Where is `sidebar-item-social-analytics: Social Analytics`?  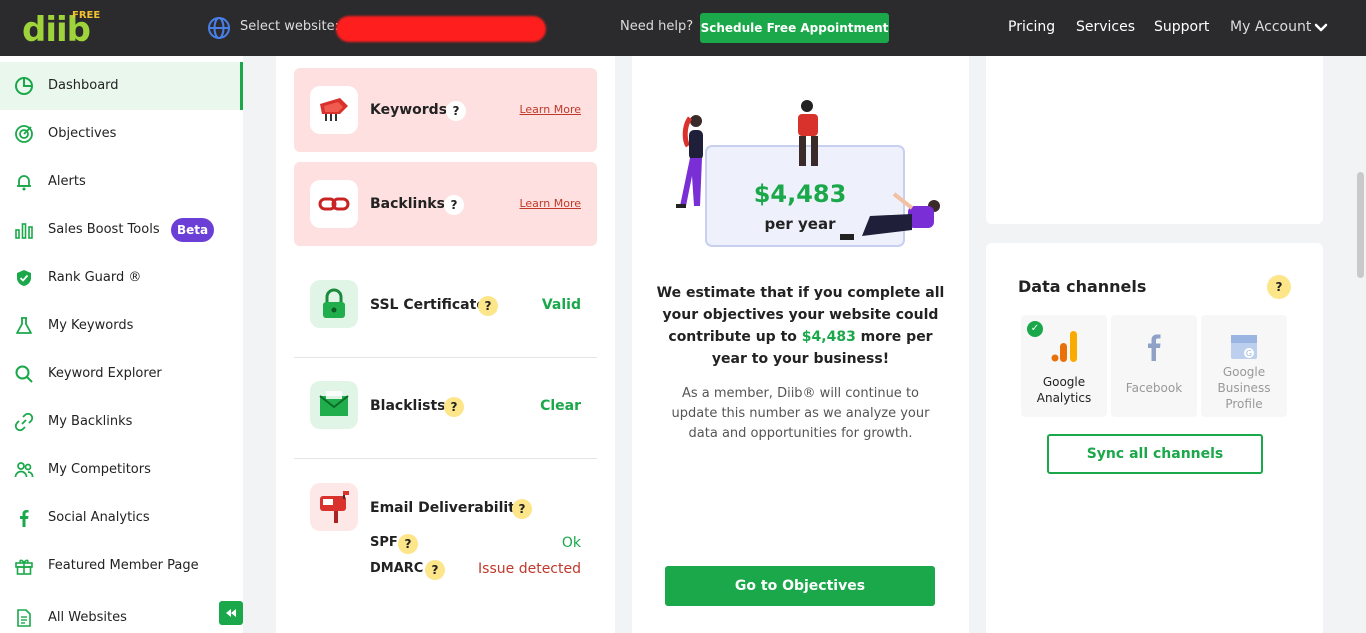
sidebar-item-social-analytics: Social Analytics is located at coordinates (121, 518).